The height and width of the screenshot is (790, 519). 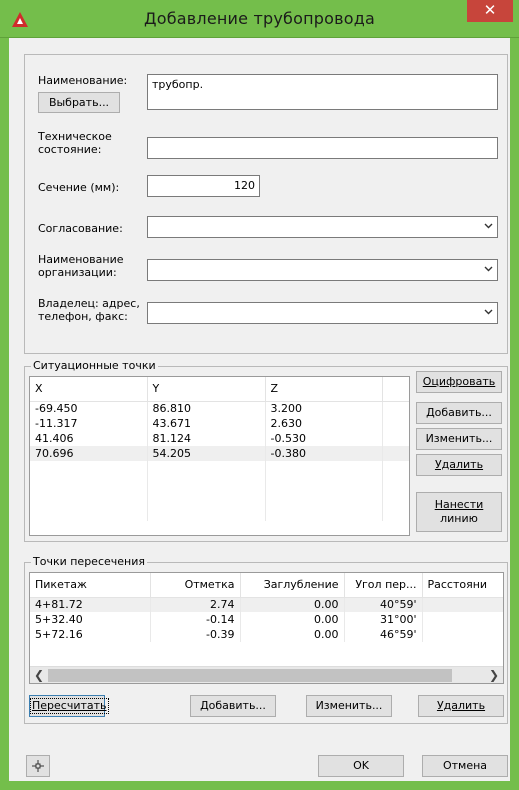 I want to click on table-row-selected: 70.696 54.205 -0.380, so click(x=219, y=453).